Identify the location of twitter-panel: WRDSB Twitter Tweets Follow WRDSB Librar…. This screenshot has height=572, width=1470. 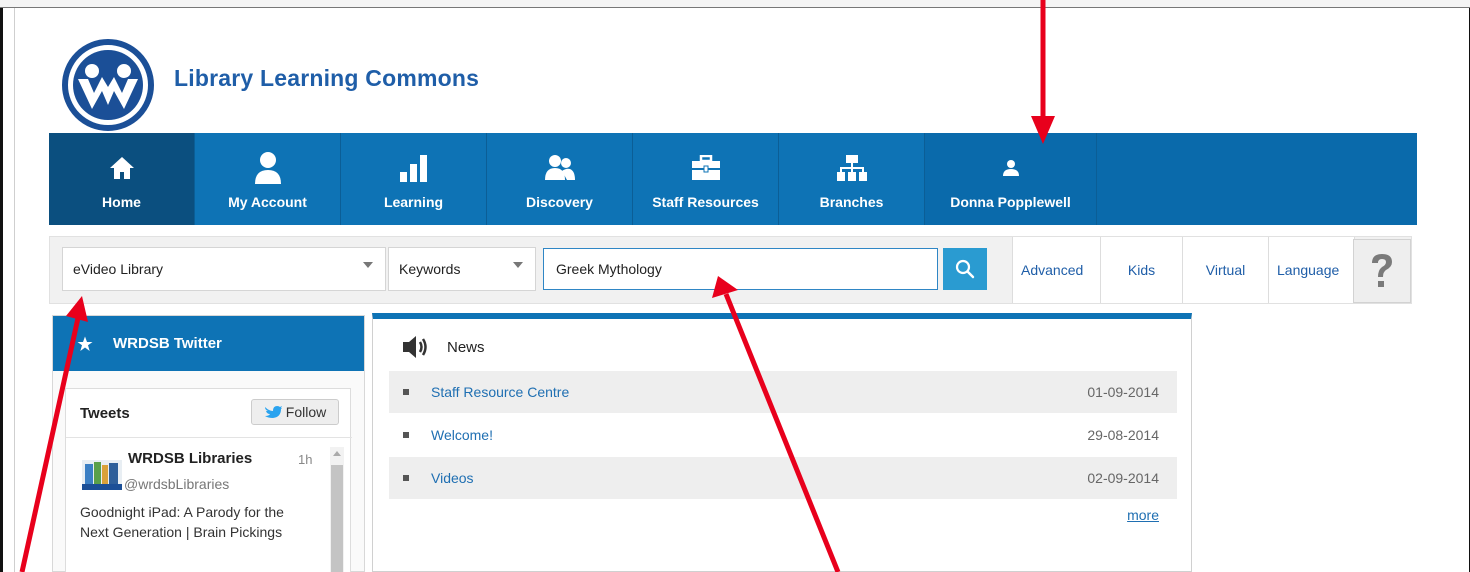
(208, 443).